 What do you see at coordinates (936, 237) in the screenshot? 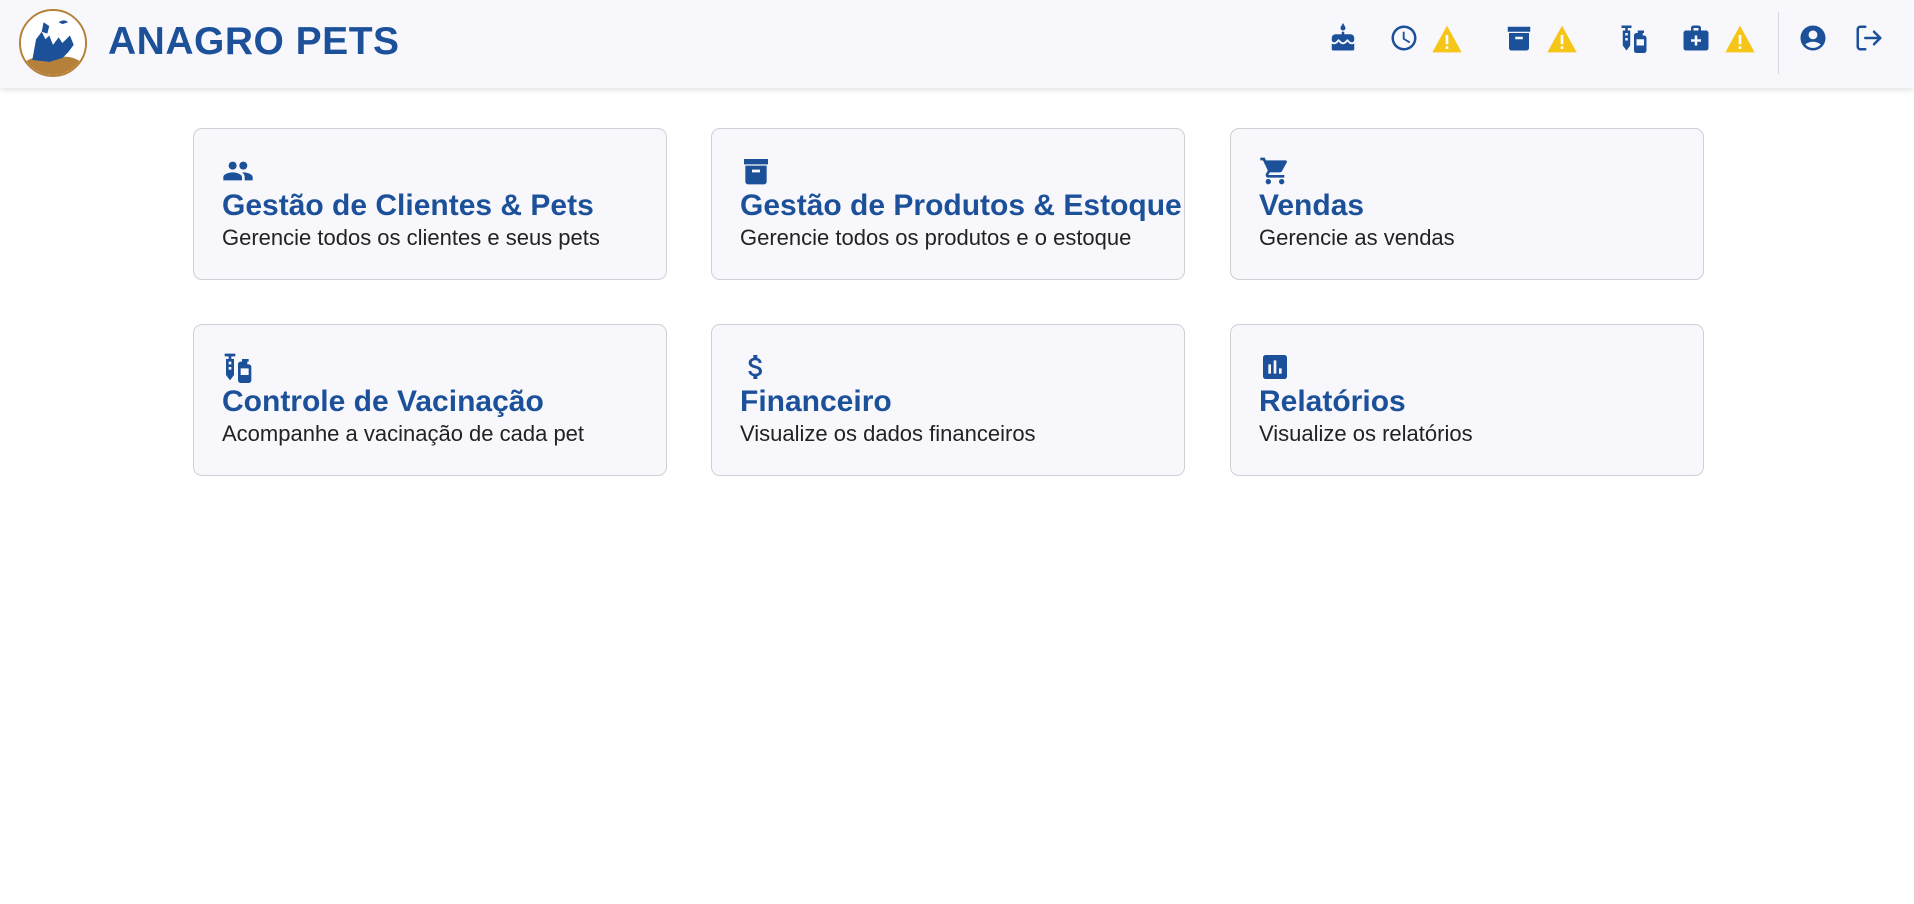
I see `card-description: Gerencie todos os produtos e o estoque` at bounding box center [936, 237].